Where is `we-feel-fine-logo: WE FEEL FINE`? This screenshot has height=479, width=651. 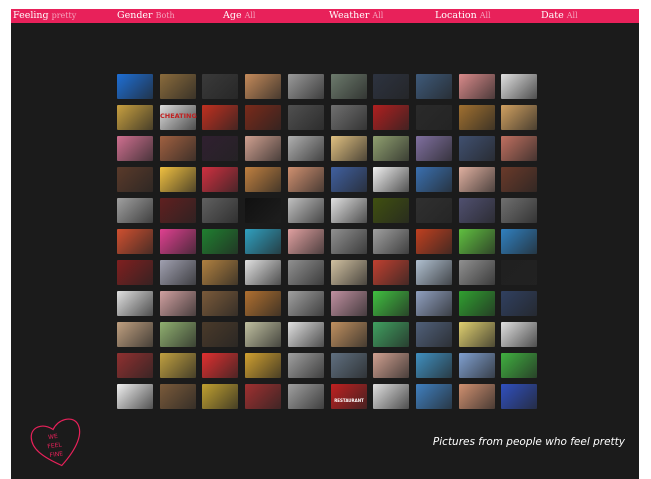
we-feel-fine-logo: WE FEEL FINE is located at coordinates (57, 443).